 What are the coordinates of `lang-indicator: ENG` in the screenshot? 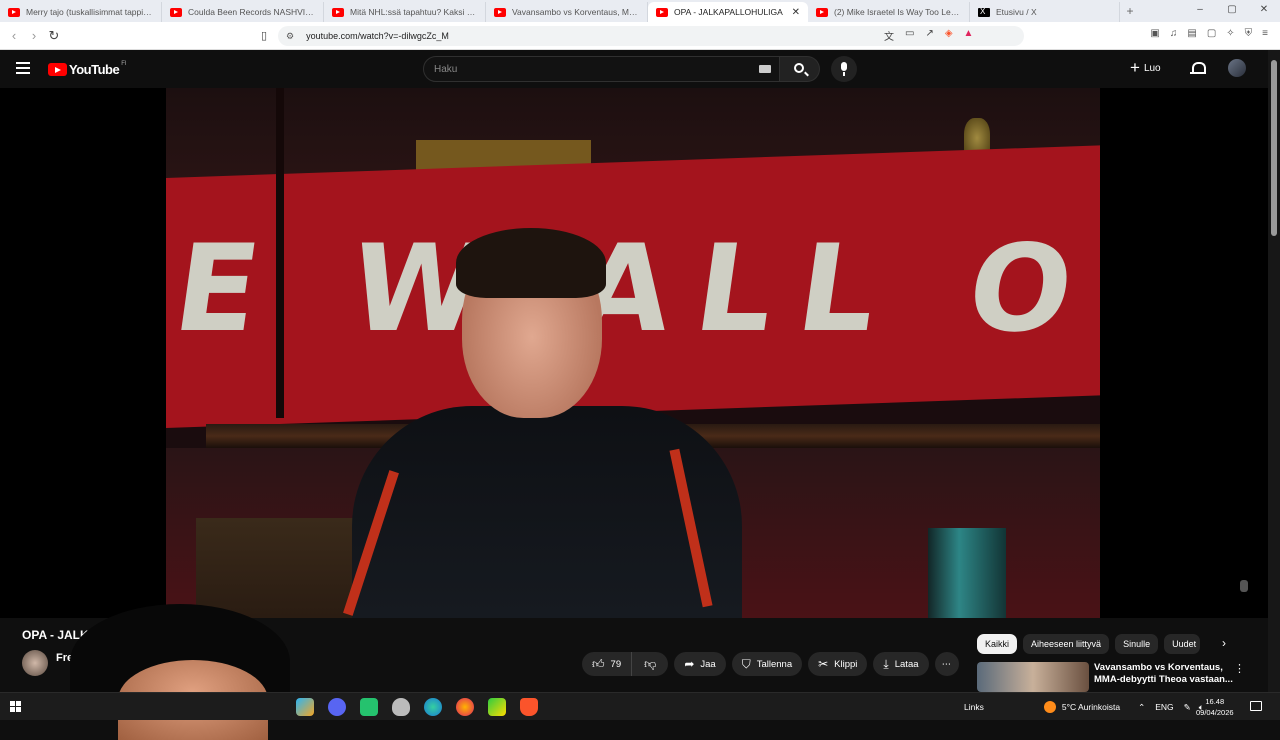 It's located at (1164, 707).